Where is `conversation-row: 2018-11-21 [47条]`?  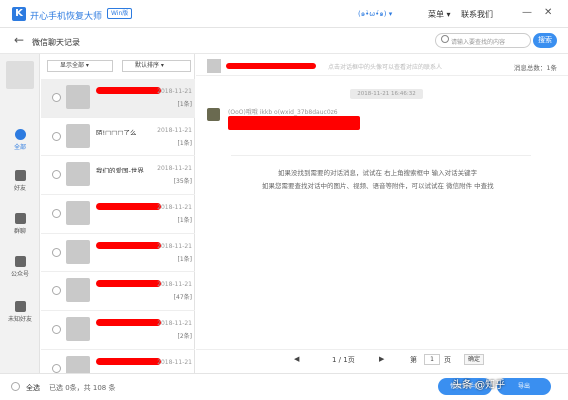 conversation-row: 2018-11-21 [47条] is located at coordinates (118, 292).